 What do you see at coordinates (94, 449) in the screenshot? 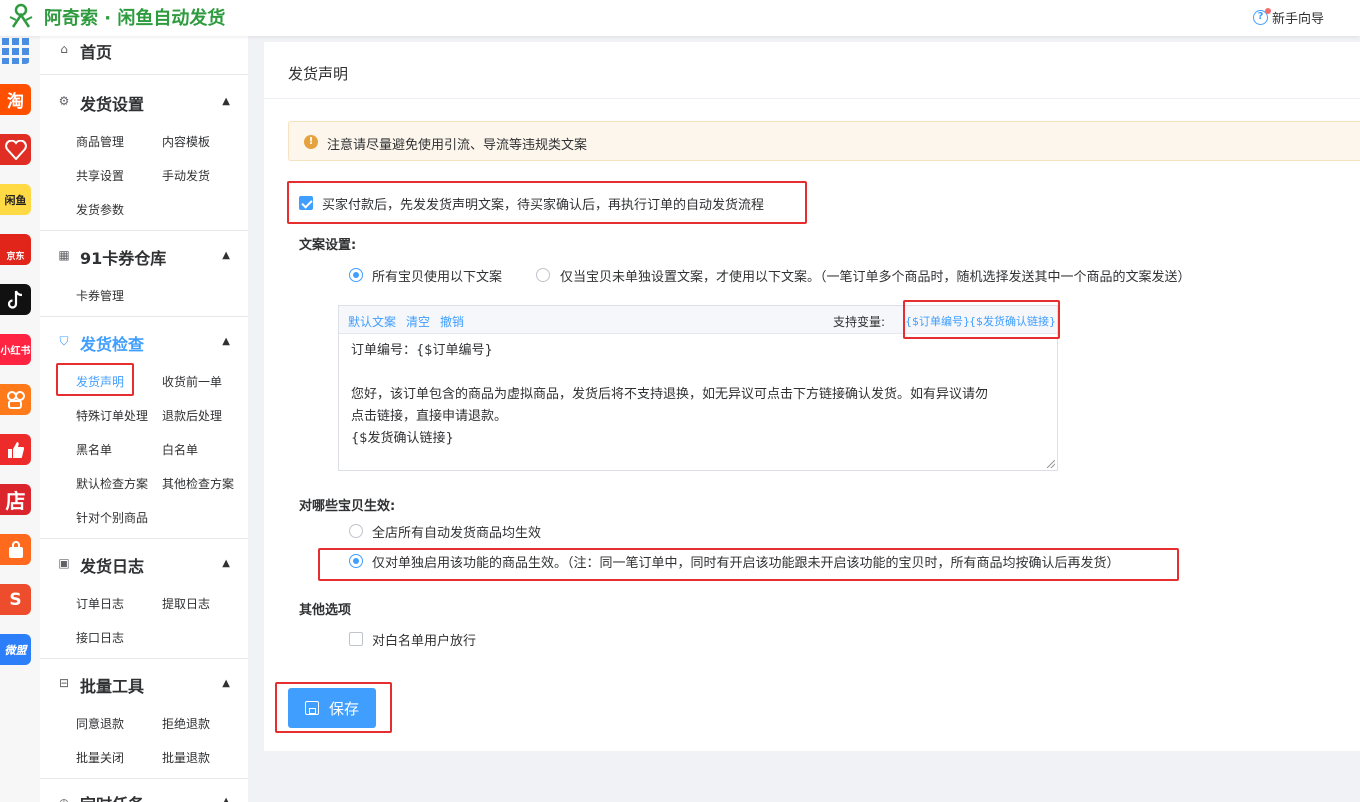
I see `sidebar-item-blacklist: 黑名单` at bounding box center [94, 449].